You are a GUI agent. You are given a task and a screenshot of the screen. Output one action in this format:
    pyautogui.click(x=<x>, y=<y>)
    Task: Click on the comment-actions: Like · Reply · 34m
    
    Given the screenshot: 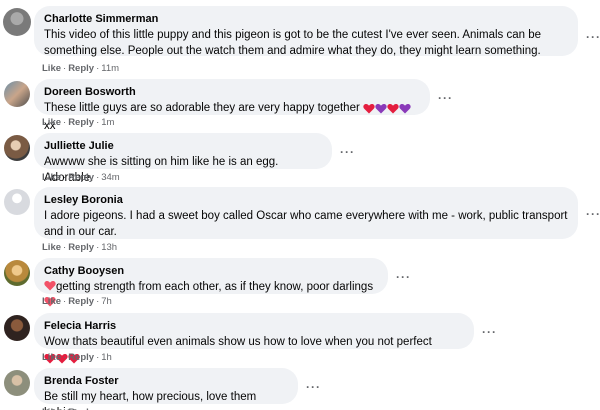 What is the action you would take?
    pyautogui.click(x=81, y=177)
    